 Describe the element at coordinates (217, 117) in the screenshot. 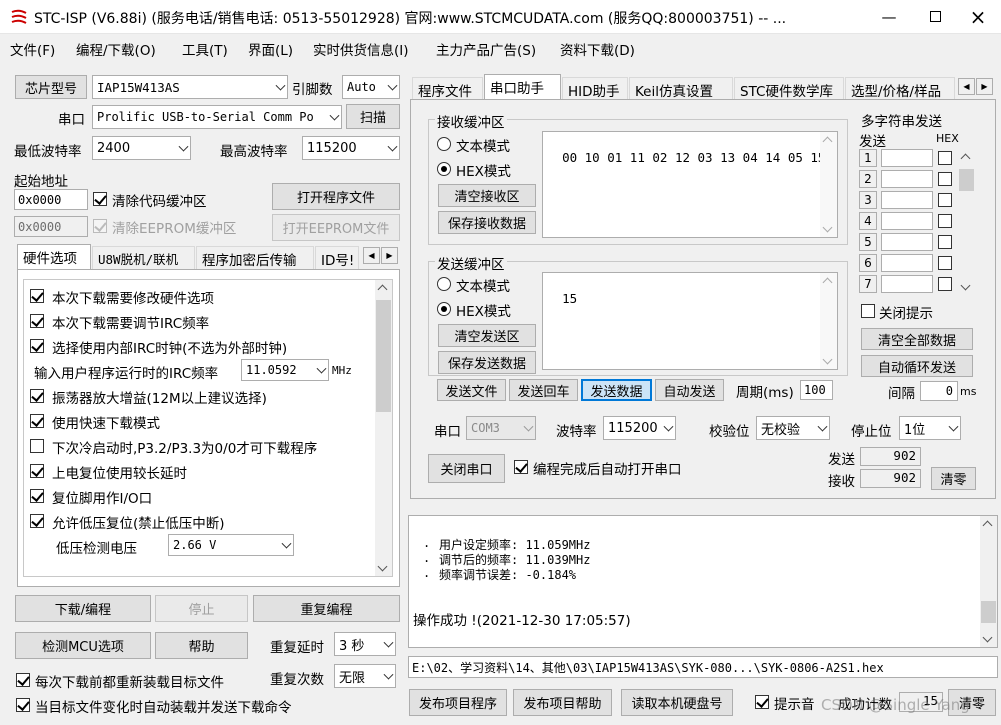

I see `port-select: Prolific USB-to-Serial Comm Po` at that location.